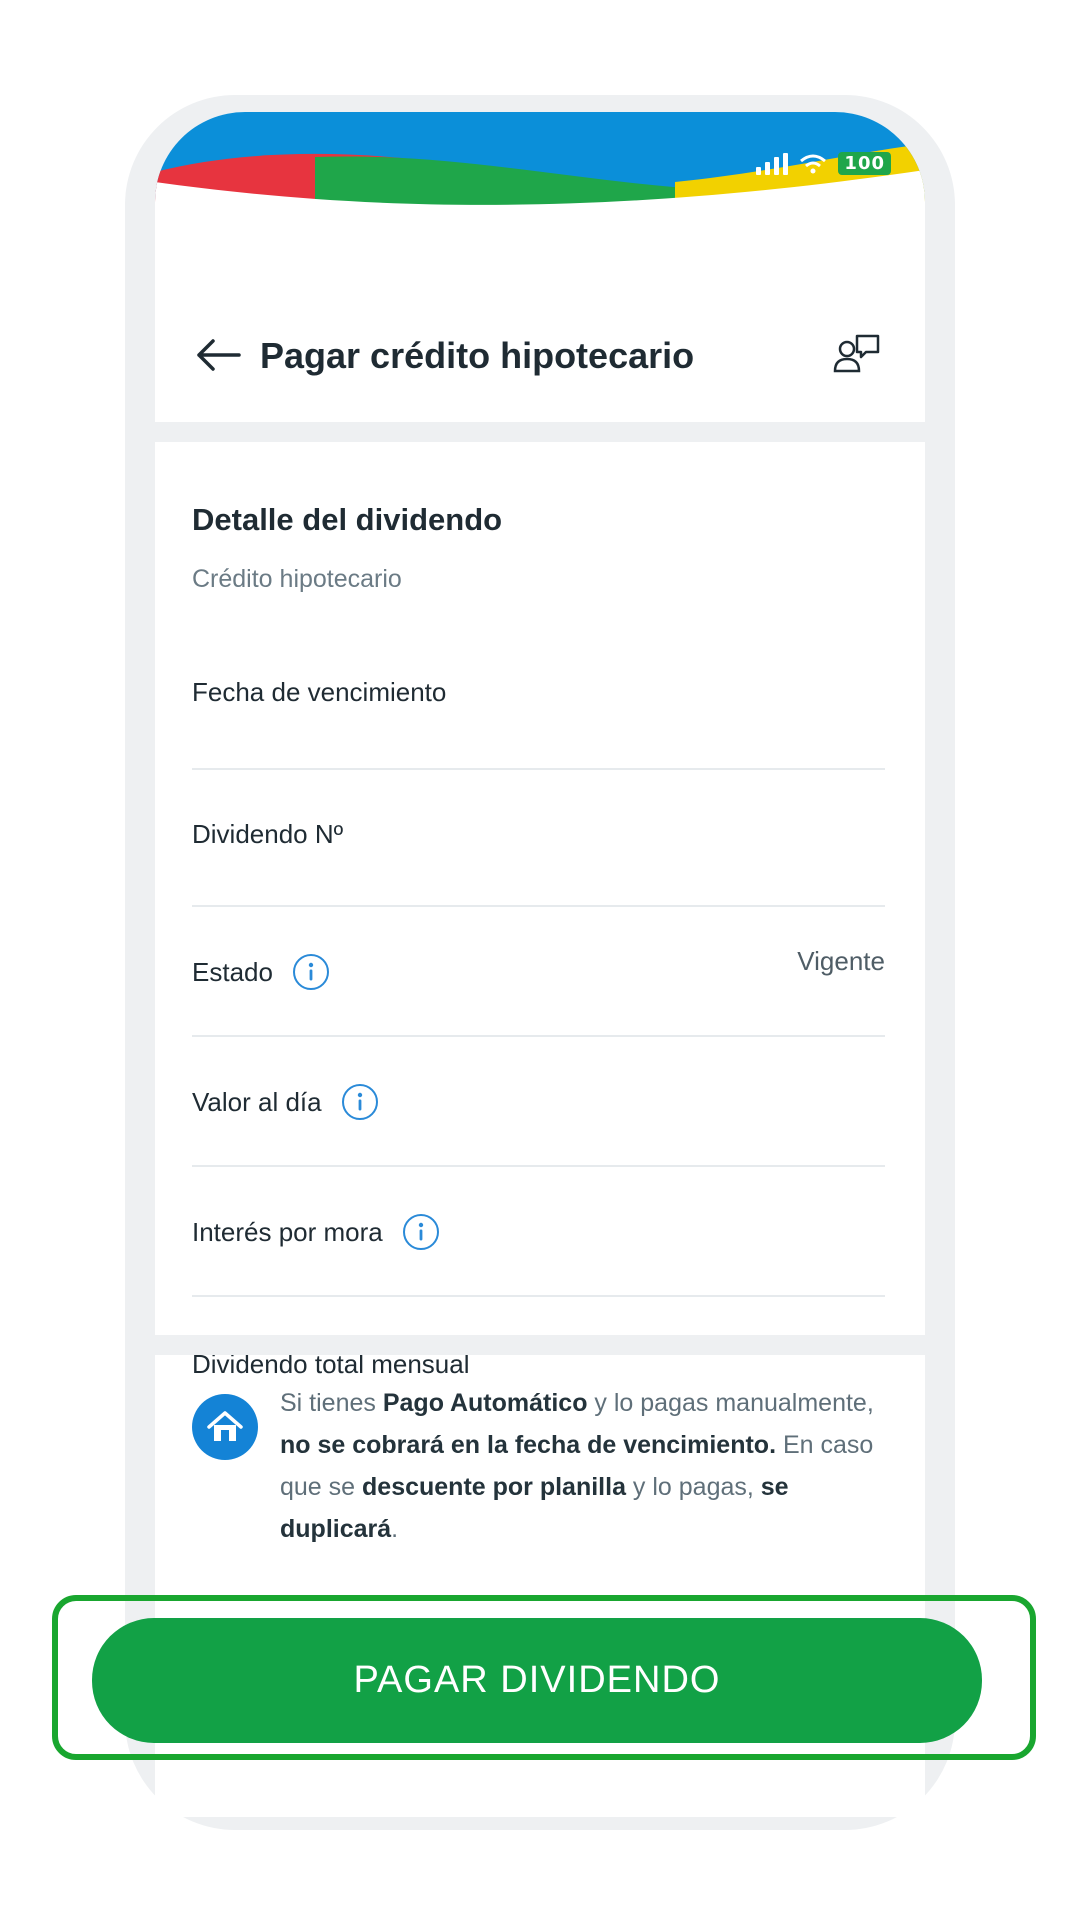 Image resolution: width=1080 pixels, height=1920 pixels. Describe the element at coordinates (319, 692) in the screenshot. I see `row-label: Fecha de vencimiento` at that location.